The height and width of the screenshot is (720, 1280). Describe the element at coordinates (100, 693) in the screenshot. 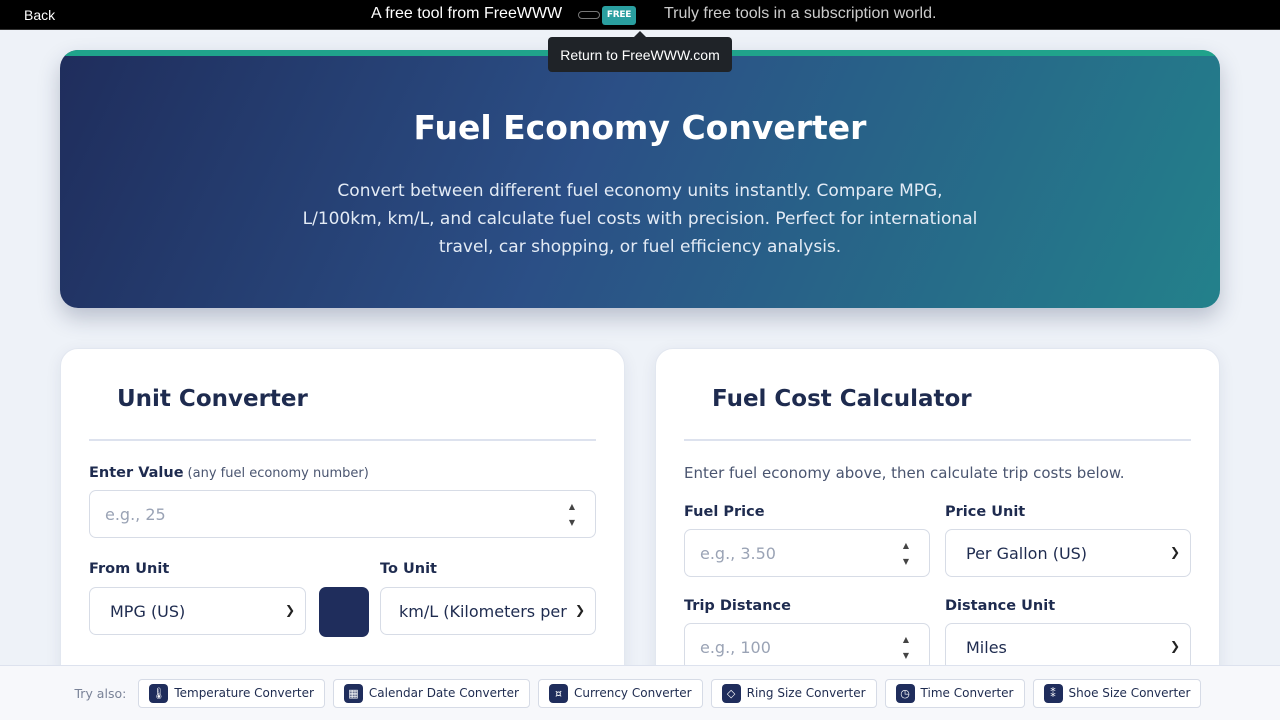

I see `try-also-label: Try also:` at that location.